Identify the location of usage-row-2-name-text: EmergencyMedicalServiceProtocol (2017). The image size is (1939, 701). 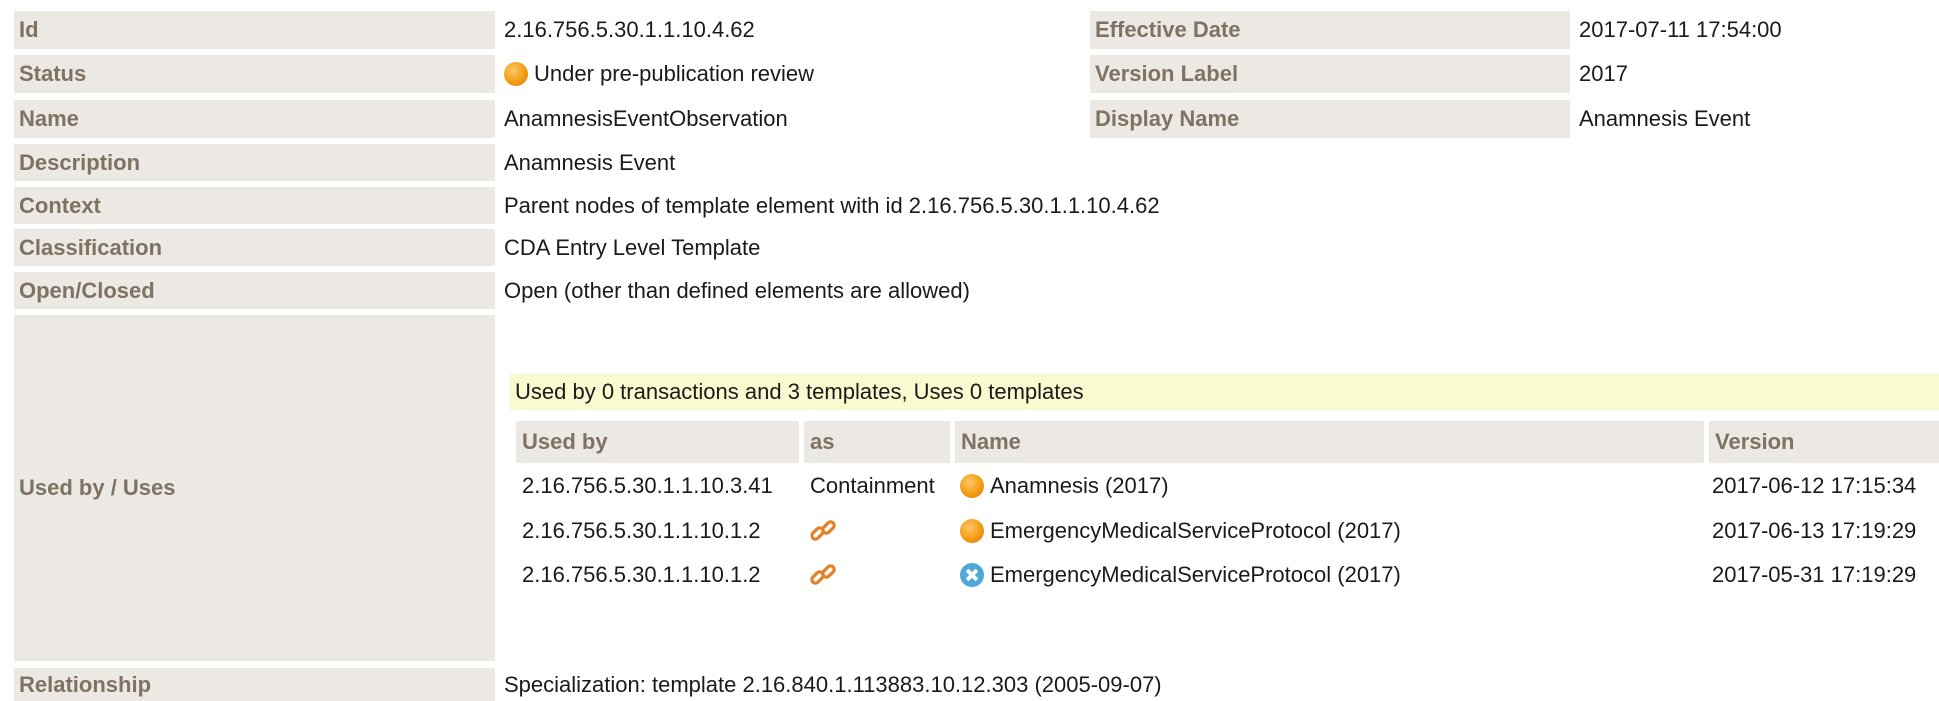
(1195, 531).